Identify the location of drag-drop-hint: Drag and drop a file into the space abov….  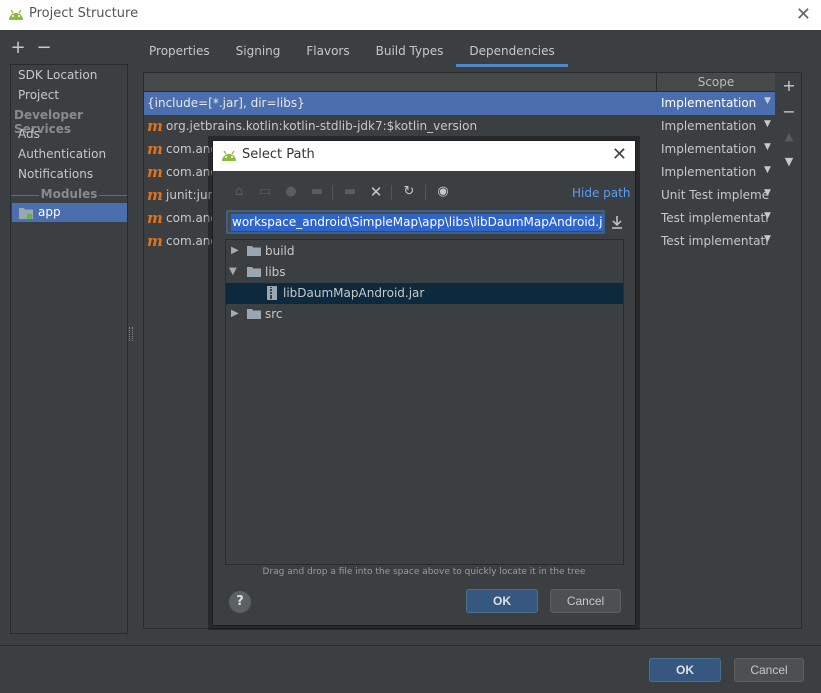
(424, 572).